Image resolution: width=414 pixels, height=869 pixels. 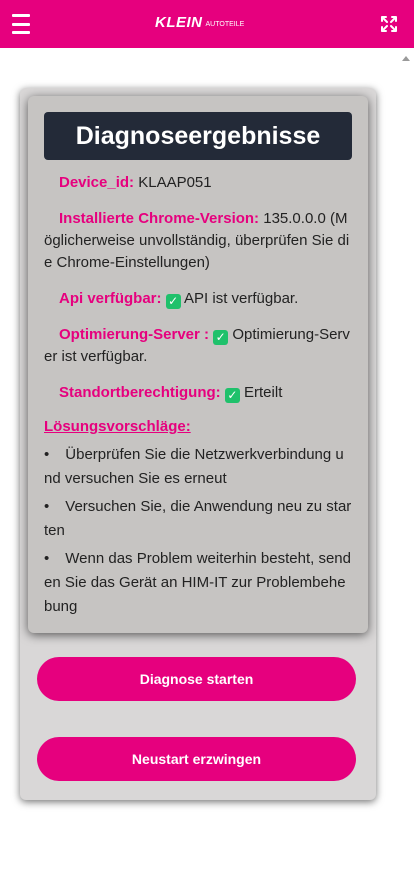 I want to click on api-row: Api verfügbar: ✓ API ist verfügbar., so click(x=198, y=299).